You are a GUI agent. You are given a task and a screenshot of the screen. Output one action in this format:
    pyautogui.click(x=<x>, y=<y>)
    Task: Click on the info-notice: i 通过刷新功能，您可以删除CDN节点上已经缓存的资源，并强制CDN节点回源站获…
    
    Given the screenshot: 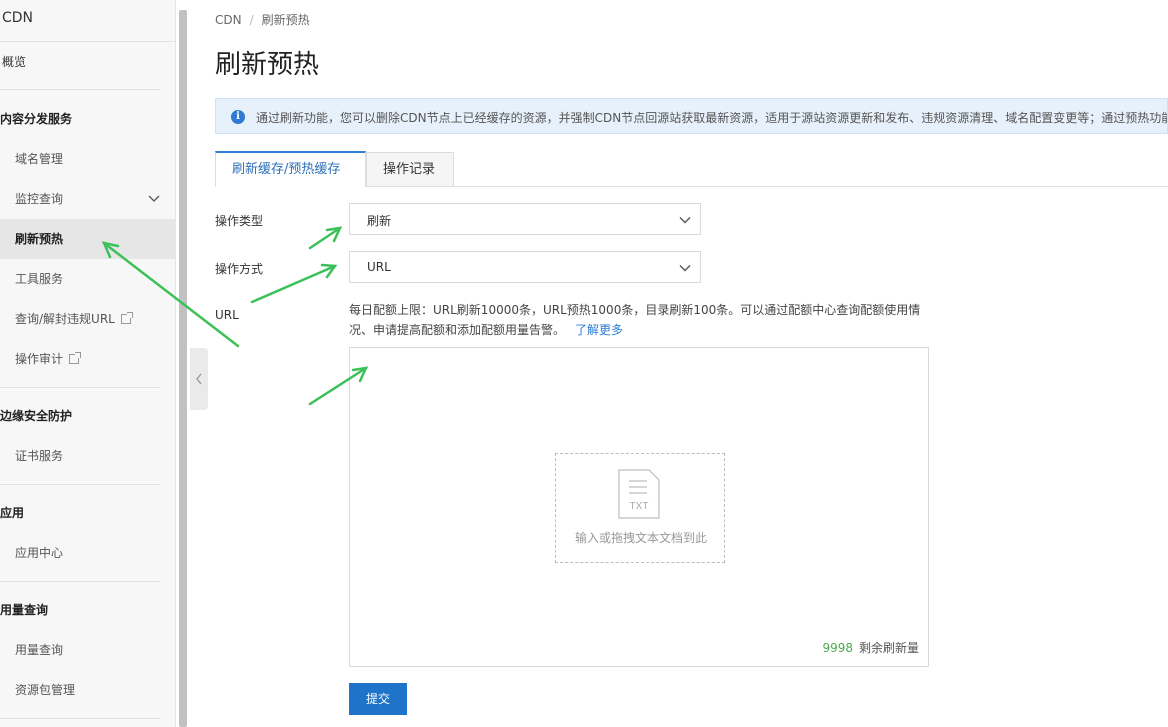 What is the action you would take?
    pyautogui.click(x=691, y=116)
    